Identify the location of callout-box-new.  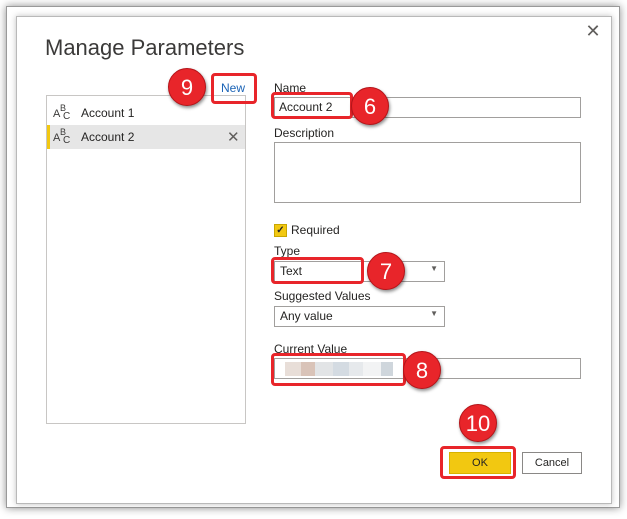
(234, 88).